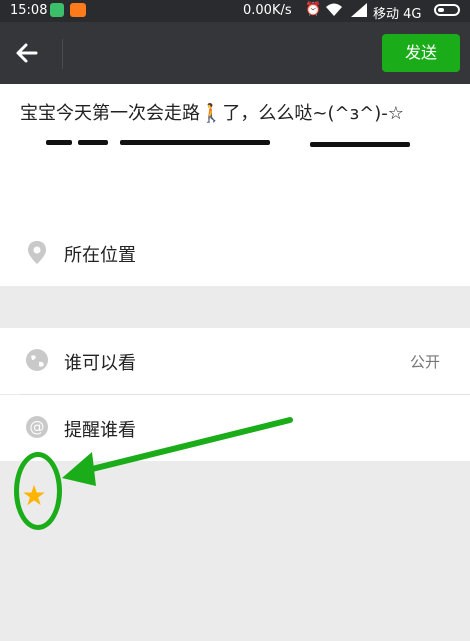 This screenshot has height=641, width=470. Describe the element at coordinates (177, 451) in the screenshot. I see `annotation-arrow` at that location.